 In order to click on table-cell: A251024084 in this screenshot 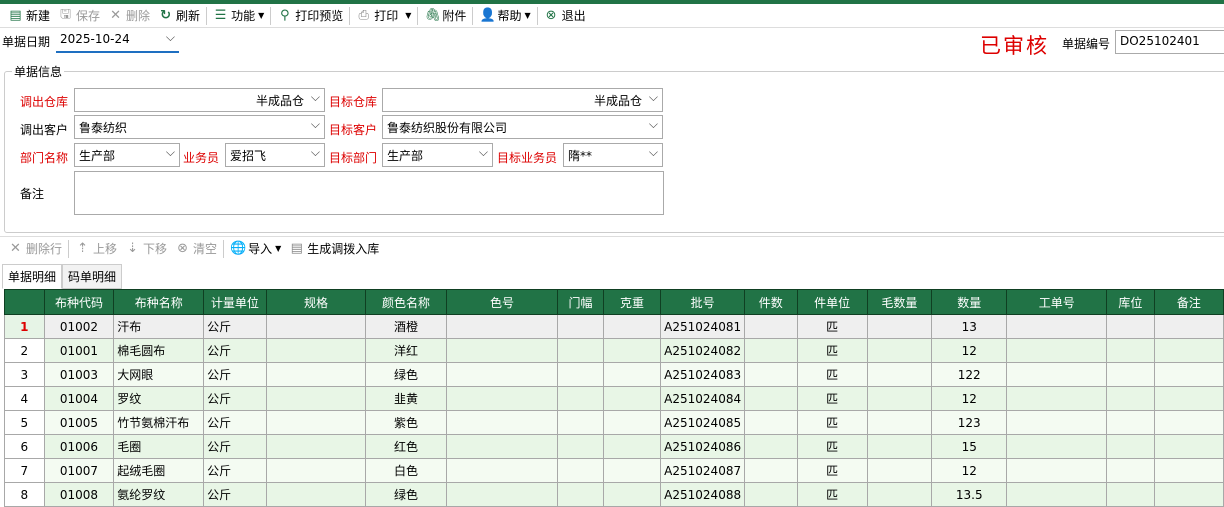, I will do `click(703, 398)`.